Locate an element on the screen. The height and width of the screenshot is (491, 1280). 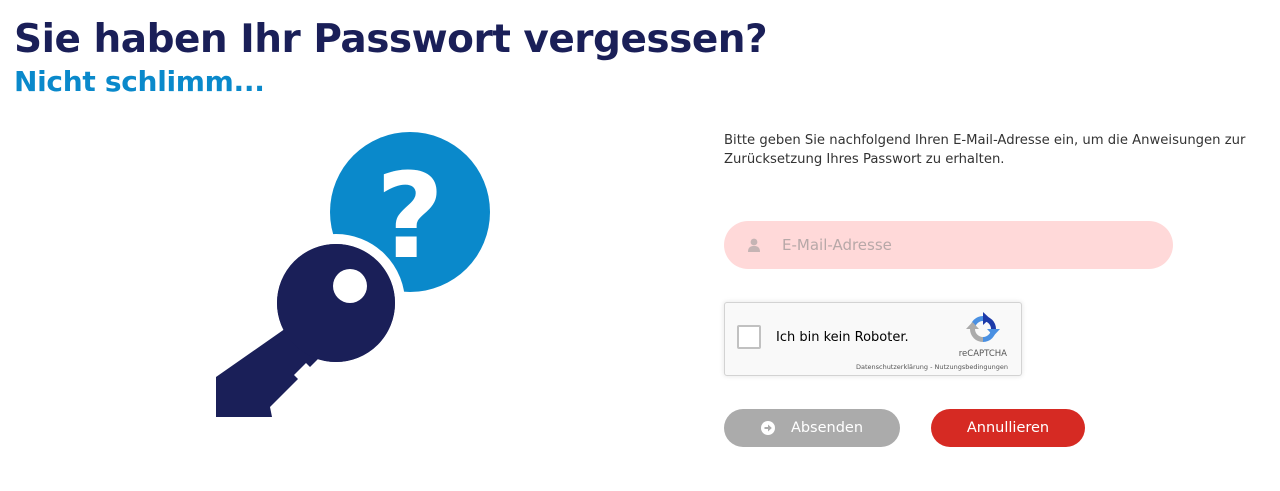
email-input is located at coordinates (967, 245).